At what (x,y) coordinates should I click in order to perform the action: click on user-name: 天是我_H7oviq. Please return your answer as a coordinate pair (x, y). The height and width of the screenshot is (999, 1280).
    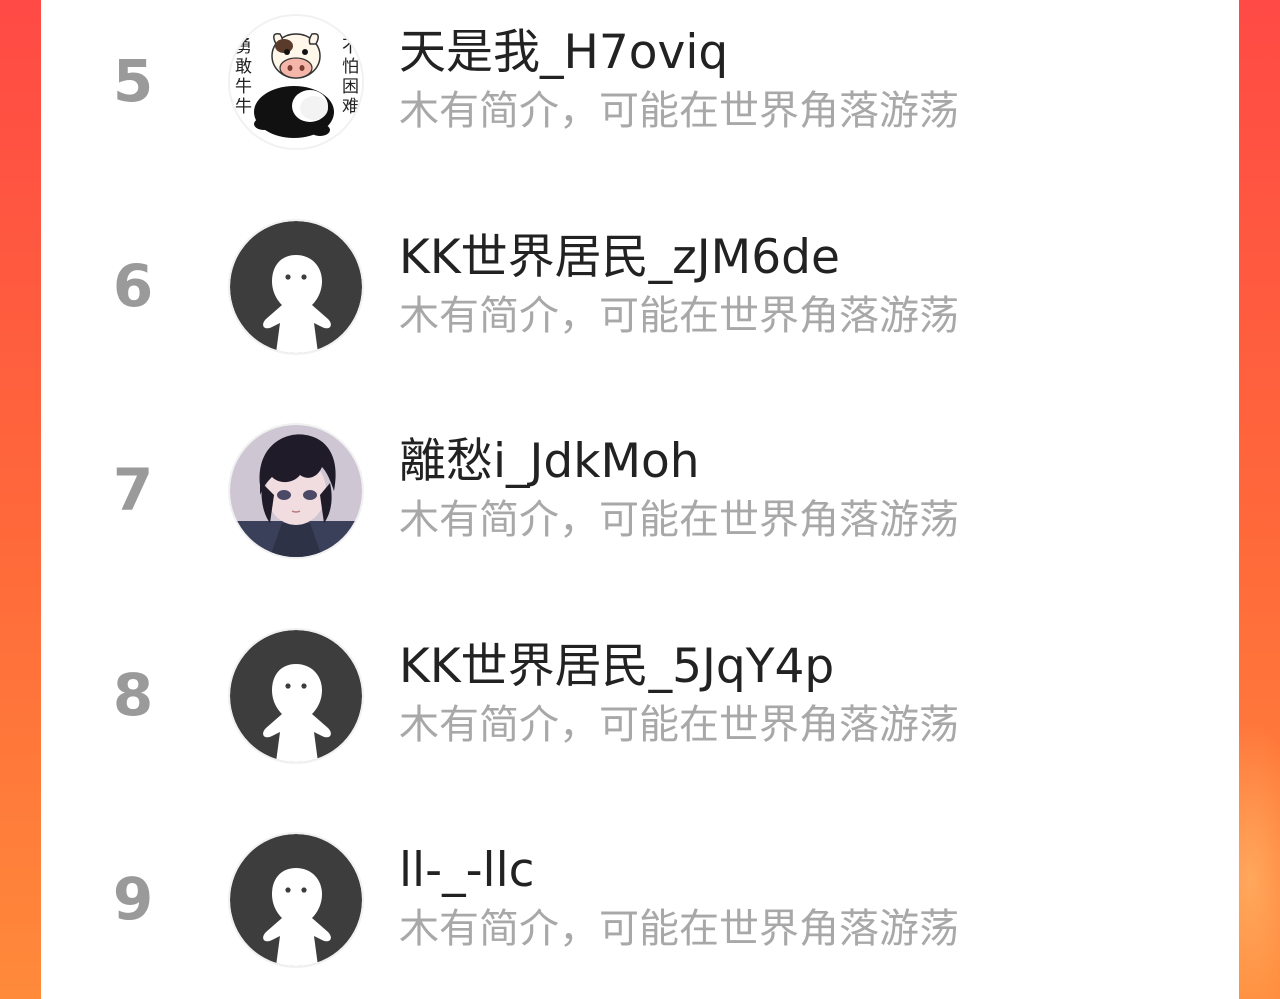
    Looking at the image, I should click on (563, 53).